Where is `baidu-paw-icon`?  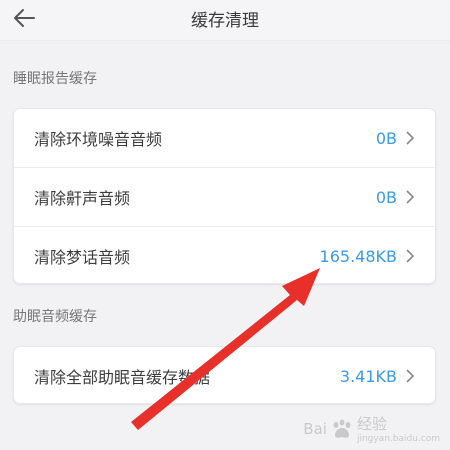 baidu-paw-icon is located at coordinates (342, 428).